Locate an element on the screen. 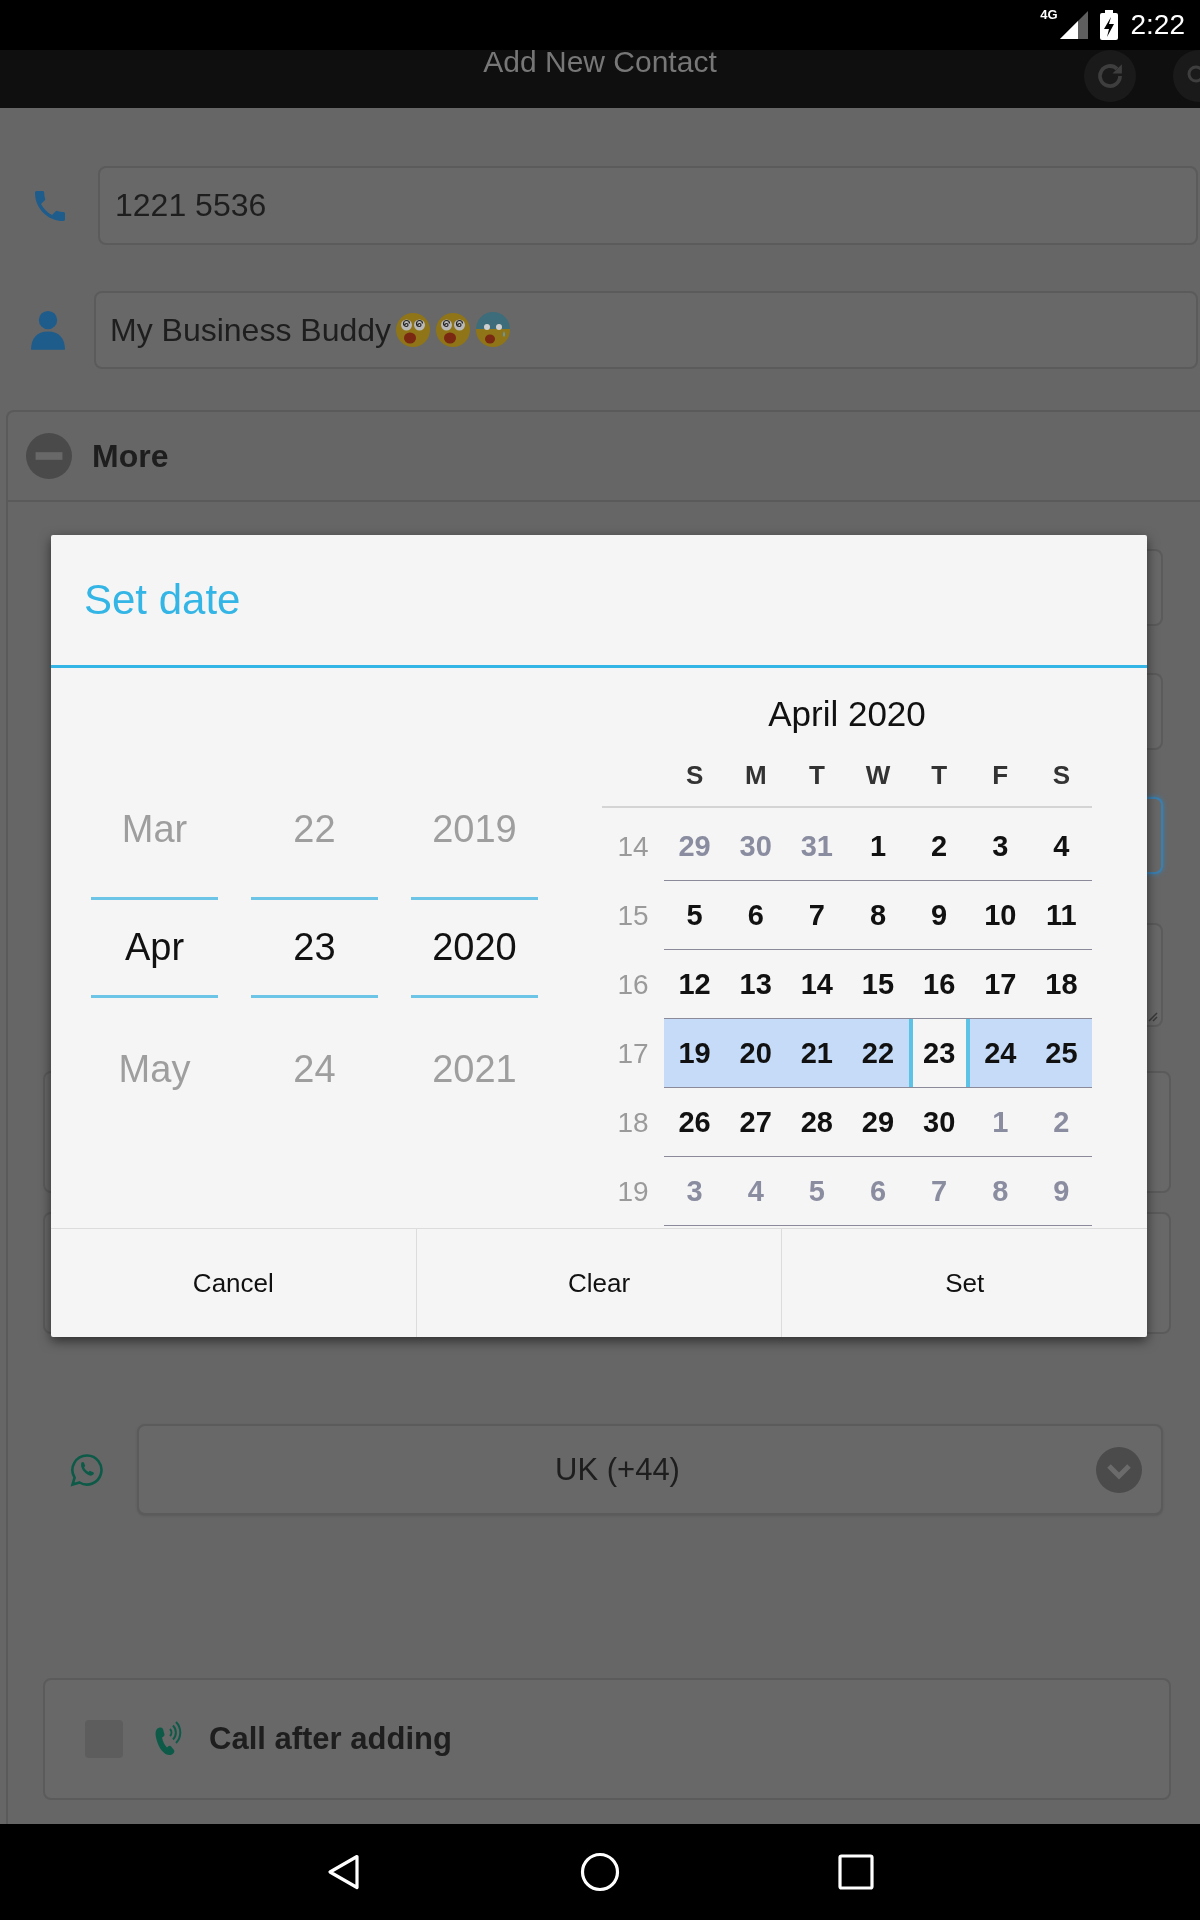 The width and height of the screenshot is (1200, 1920). week-number: 19 is located at coordinates (633, 1191).